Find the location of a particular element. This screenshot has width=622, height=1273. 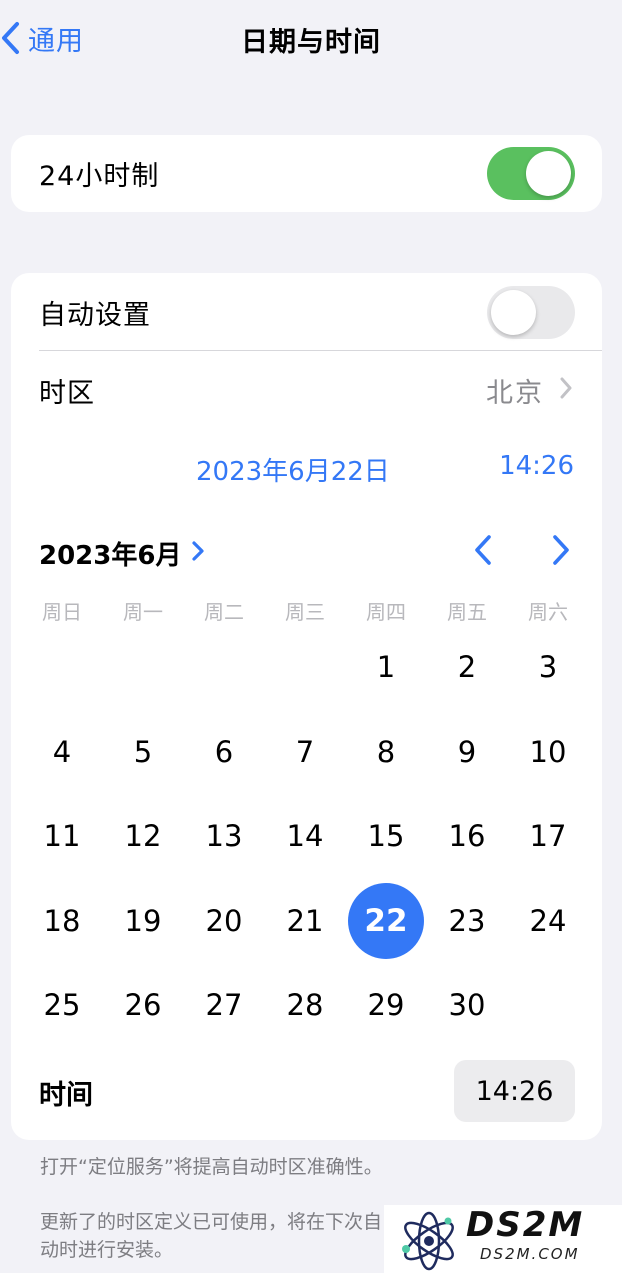

calendar-day: 6 is located at coordinates (224, 752).